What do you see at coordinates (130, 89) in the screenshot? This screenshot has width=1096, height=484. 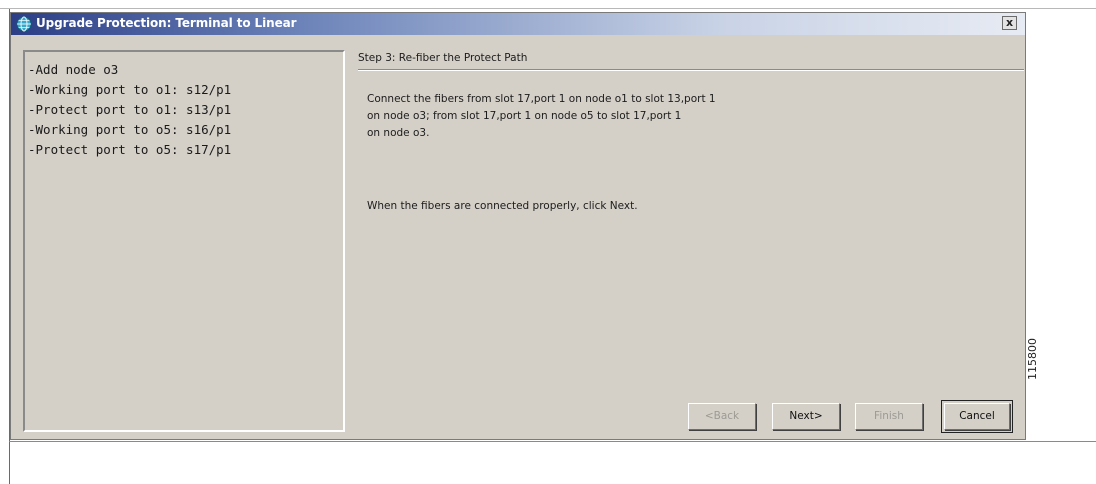 I see `summary-line: -Working port to o1: s12/p1` at bounding box center [130, 89].